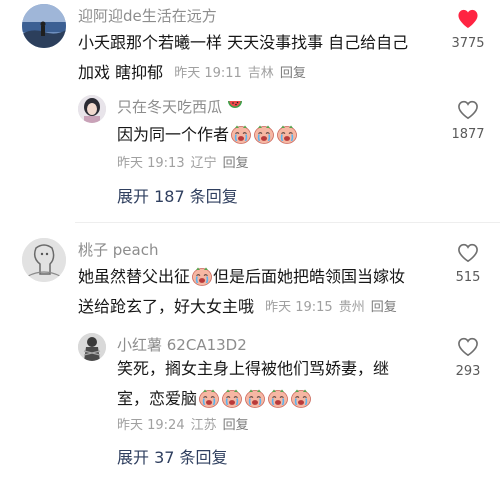 The width and height of the screenshot is (500, 497). What do you see at coordinates (121, 72) in the screenshot?
I see `comment-text-line: 加戏 瞎抑郁` at bounding box center [121, 72].